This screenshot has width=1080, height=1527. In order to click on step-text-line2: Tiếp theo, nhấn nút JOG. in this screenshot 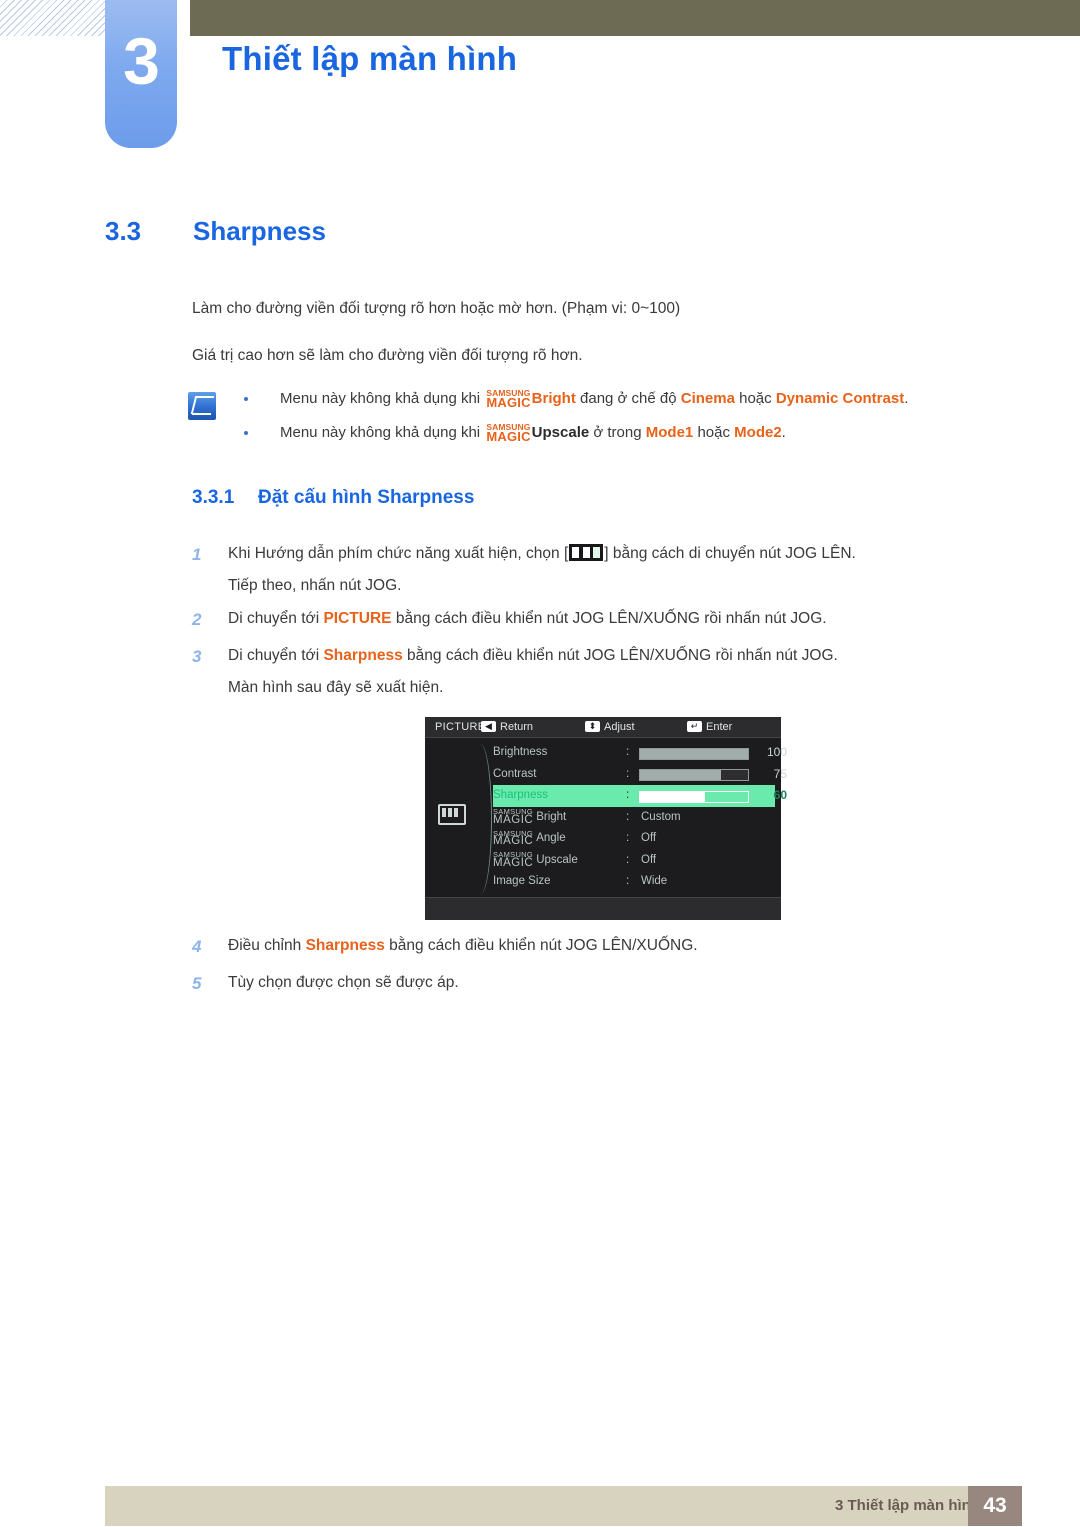, I will do `click(315, 586)`.